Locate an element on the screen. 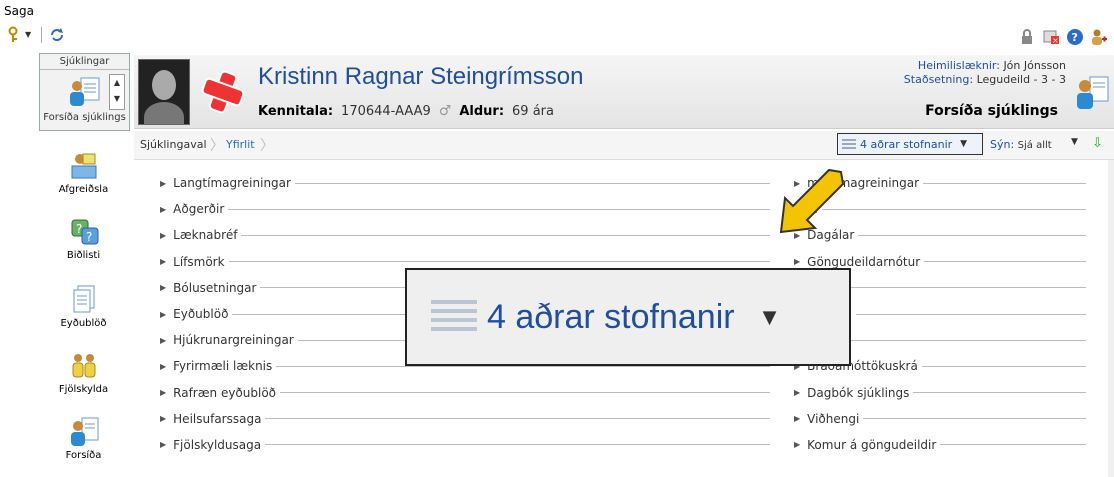  list-item: ▶ Fjölskyldusaga is located at coordinates (471, 445).